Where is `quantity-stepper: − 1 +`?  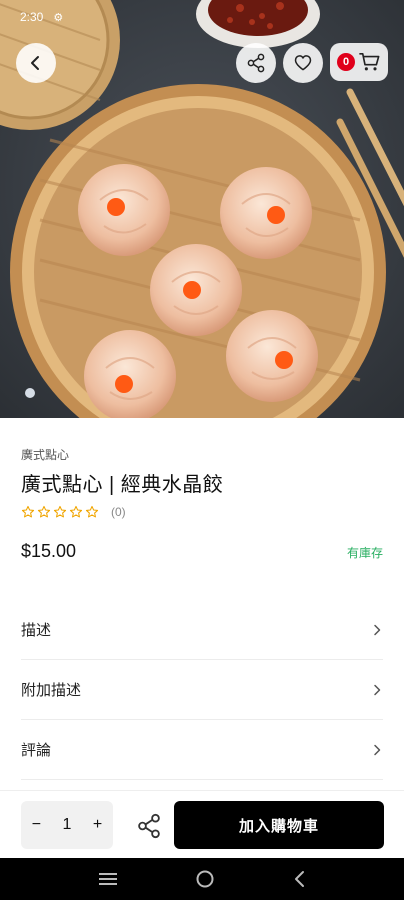 quantity-stepper: − 1 + is located at coordinates (67, 825).